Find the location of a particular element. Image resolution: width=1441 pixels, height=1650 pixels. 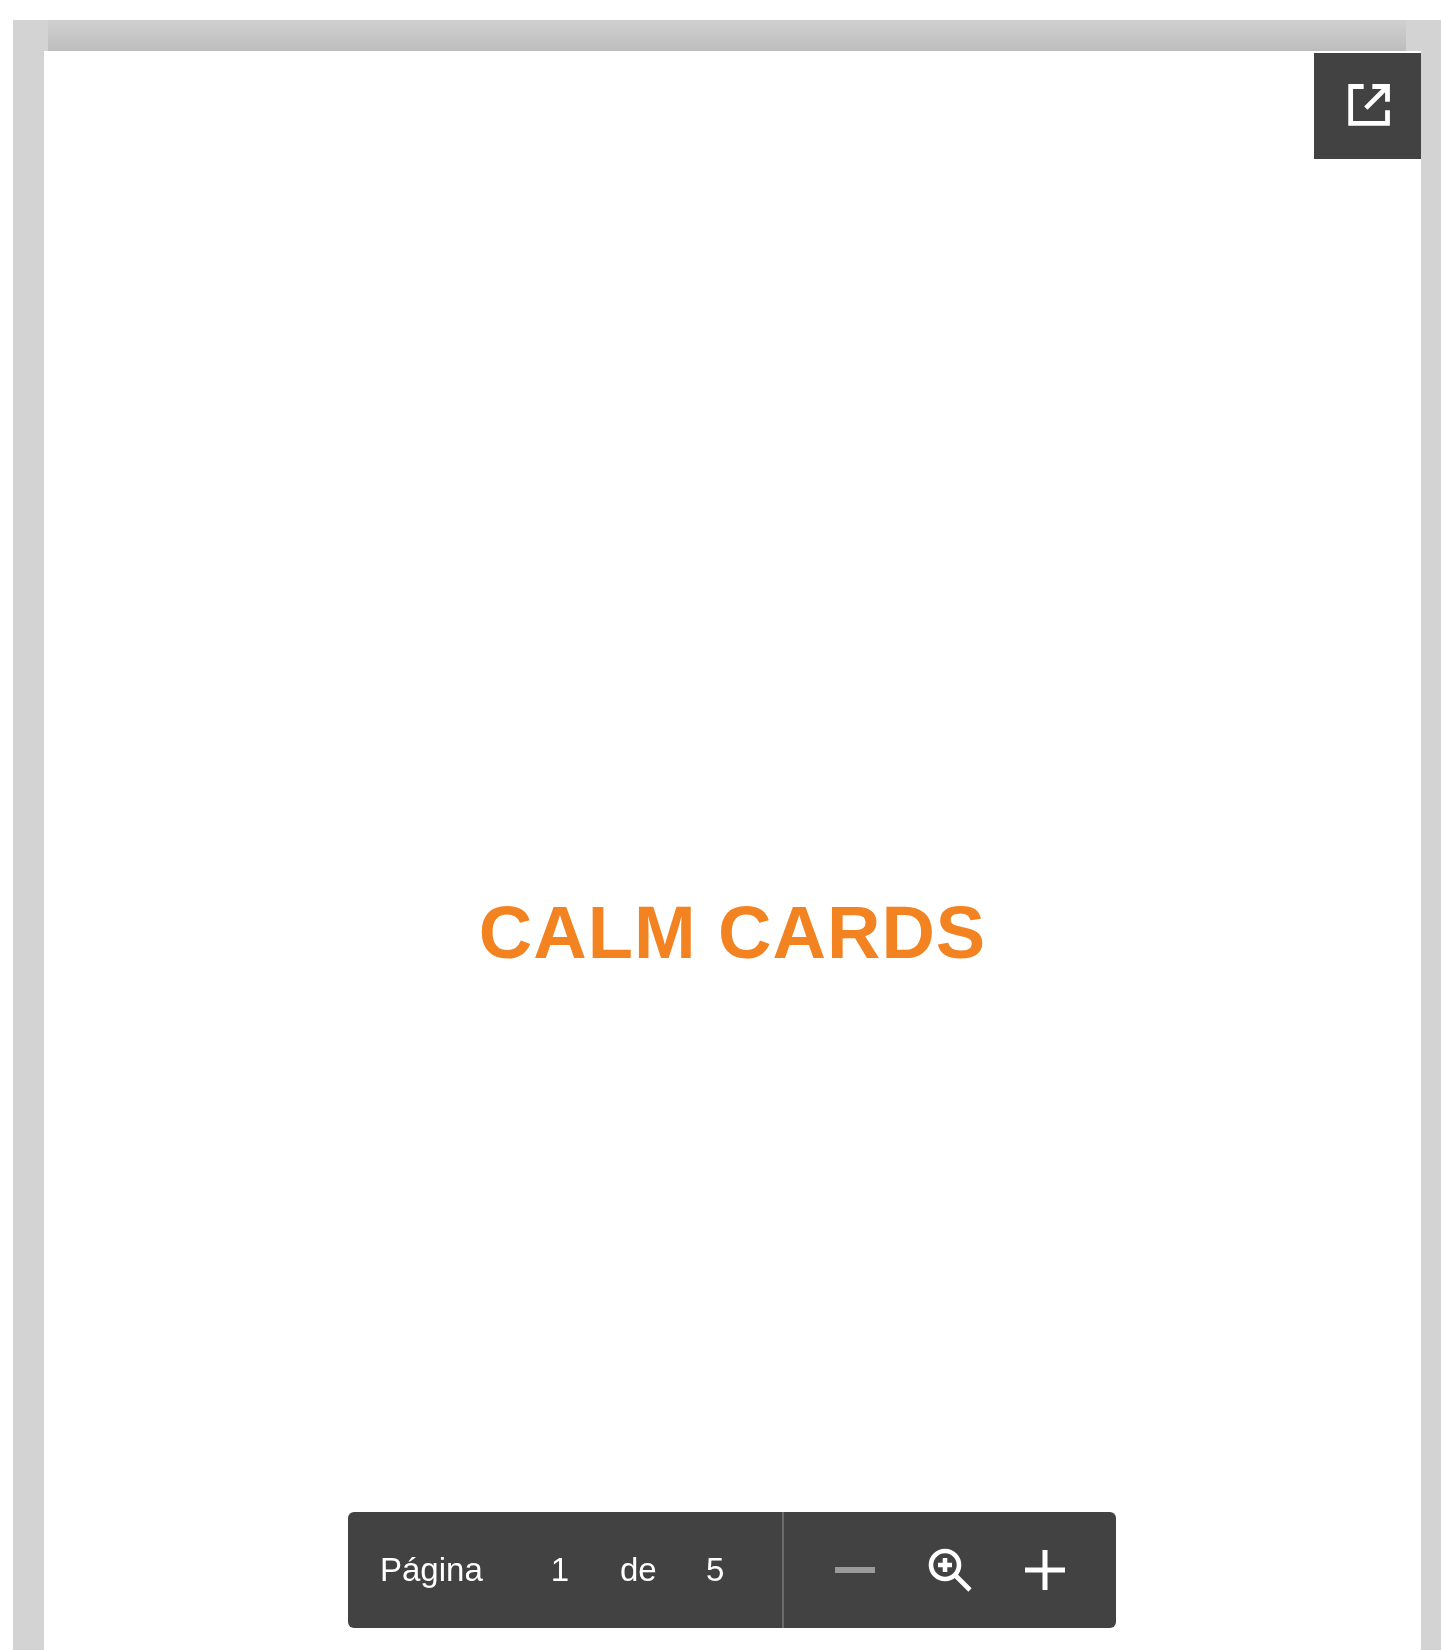

open-external-button is located at coordinates (1367, 106).